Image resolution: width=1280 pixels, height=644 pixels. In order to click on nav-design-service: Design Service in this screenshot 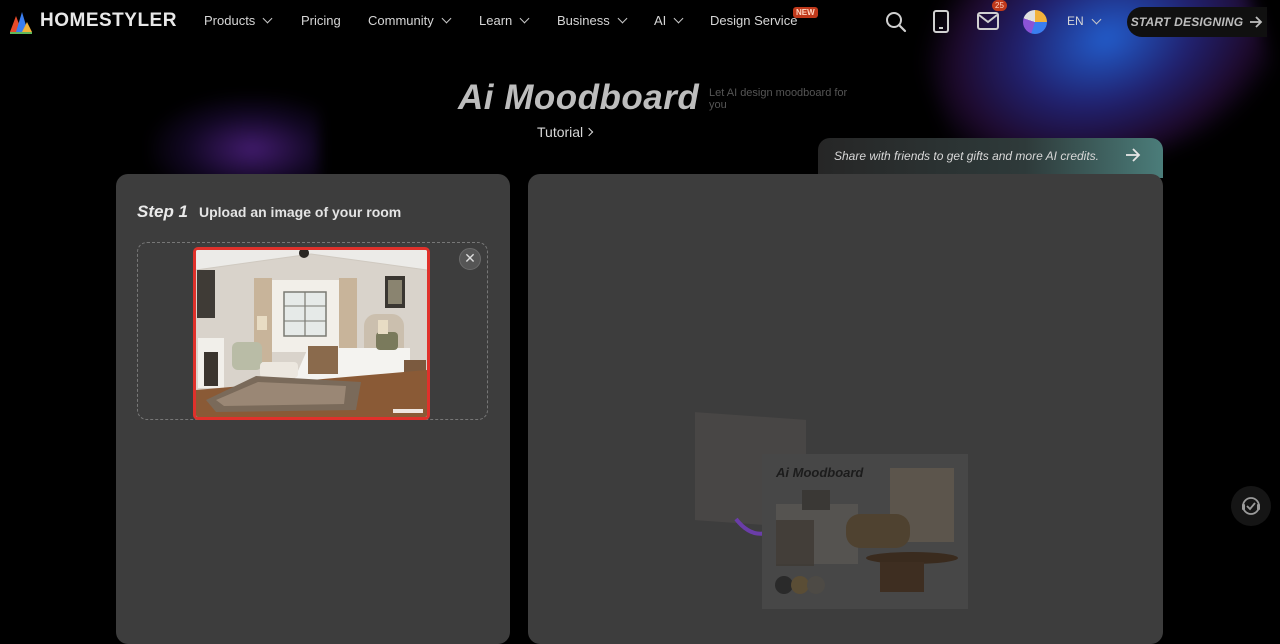, I will do `click(753, 20)`.